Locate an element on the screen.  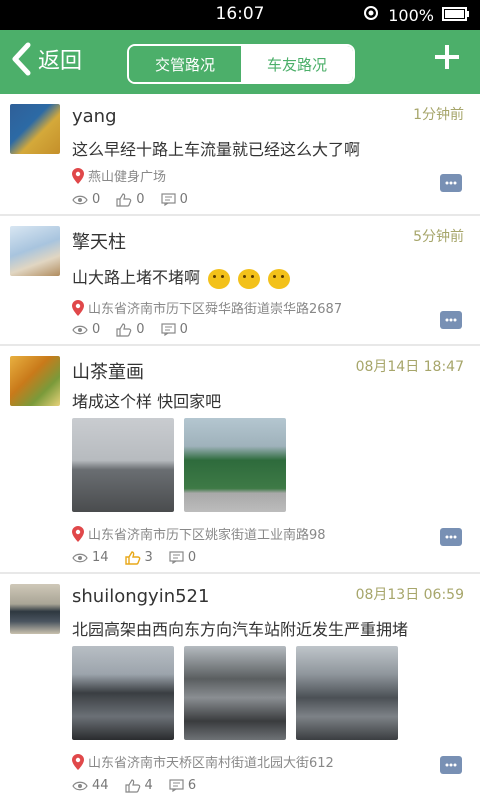
post-content: 山大路上堵不堵啊 is located at coordinates (181, 276).